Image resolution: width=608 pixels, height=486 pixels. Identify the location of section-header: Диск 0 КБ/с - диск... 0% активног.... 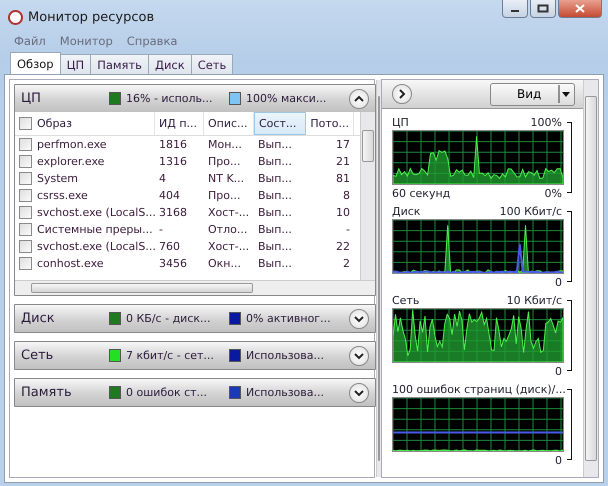
(195, 318).